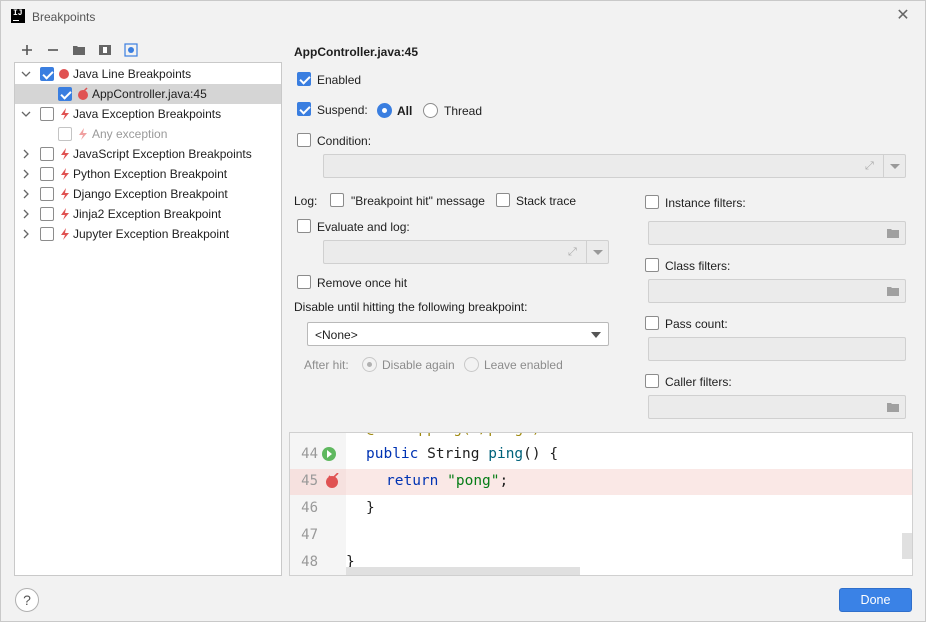  What do you see at coordinates (463, 571) in the screenshot?
I see `horizontal-scrollbar` at bounding box center [463, 571].